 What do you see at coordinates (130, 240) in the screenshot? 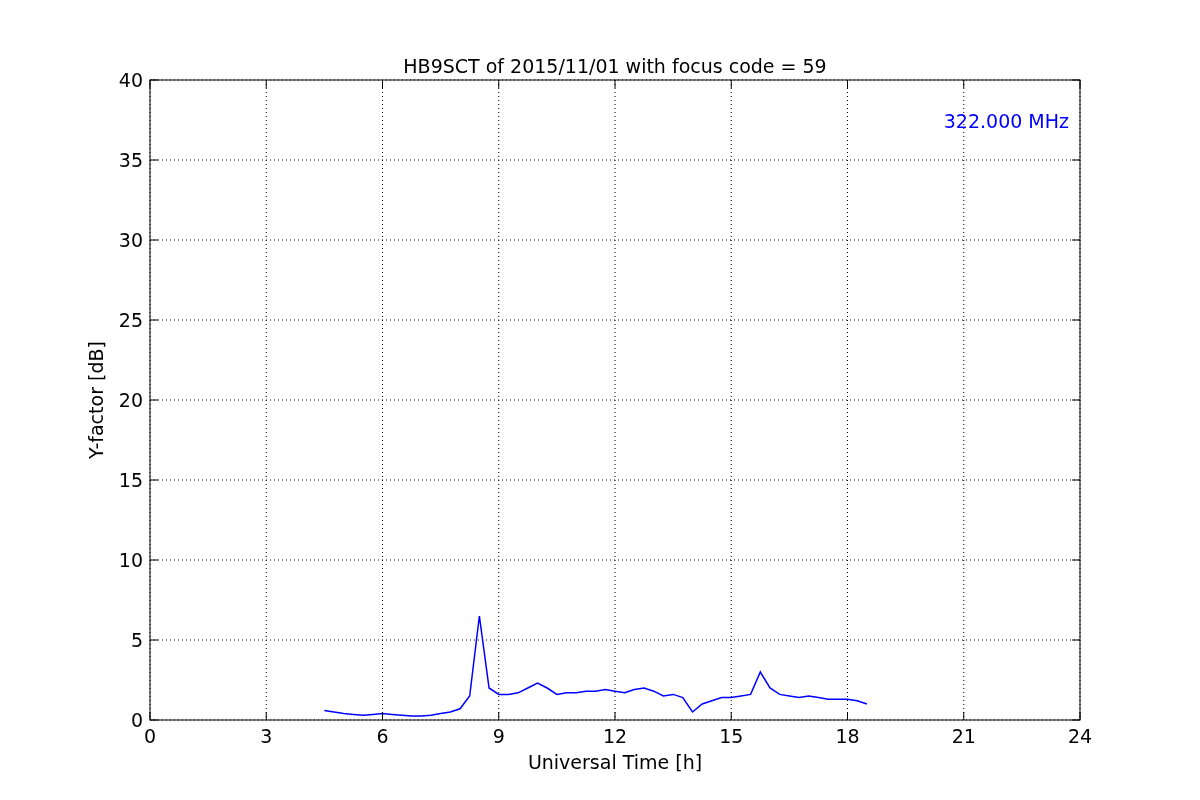
I see `tick-label: 30` at bounding box center [130, 240].